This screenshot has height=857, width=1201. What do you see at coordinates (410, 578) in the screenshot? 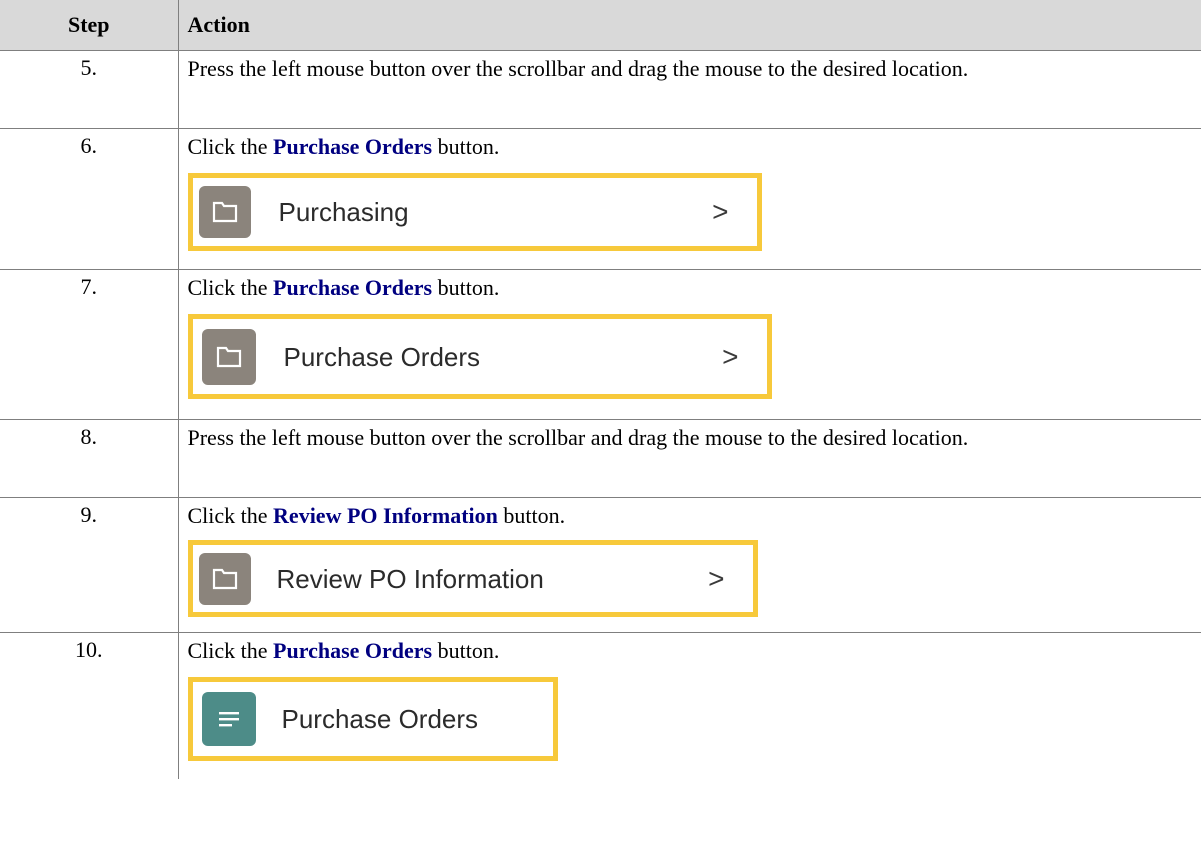
I see `tile-label: Review PO Information` at bounding box center [410, 578].